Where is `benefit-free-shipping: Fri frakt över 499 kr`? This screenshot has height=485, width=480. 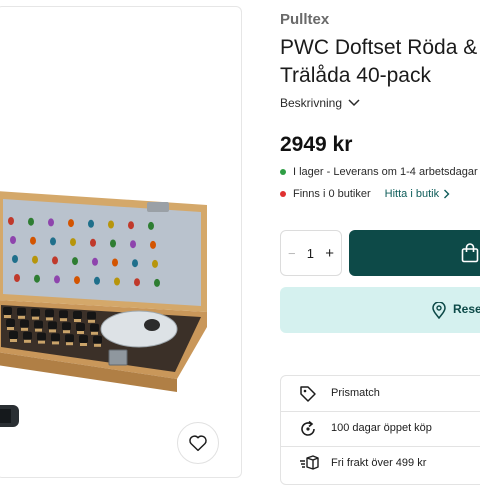
benefit-free-shipping: Fri frakt över 499 kr is located at coordinates (380, 463).